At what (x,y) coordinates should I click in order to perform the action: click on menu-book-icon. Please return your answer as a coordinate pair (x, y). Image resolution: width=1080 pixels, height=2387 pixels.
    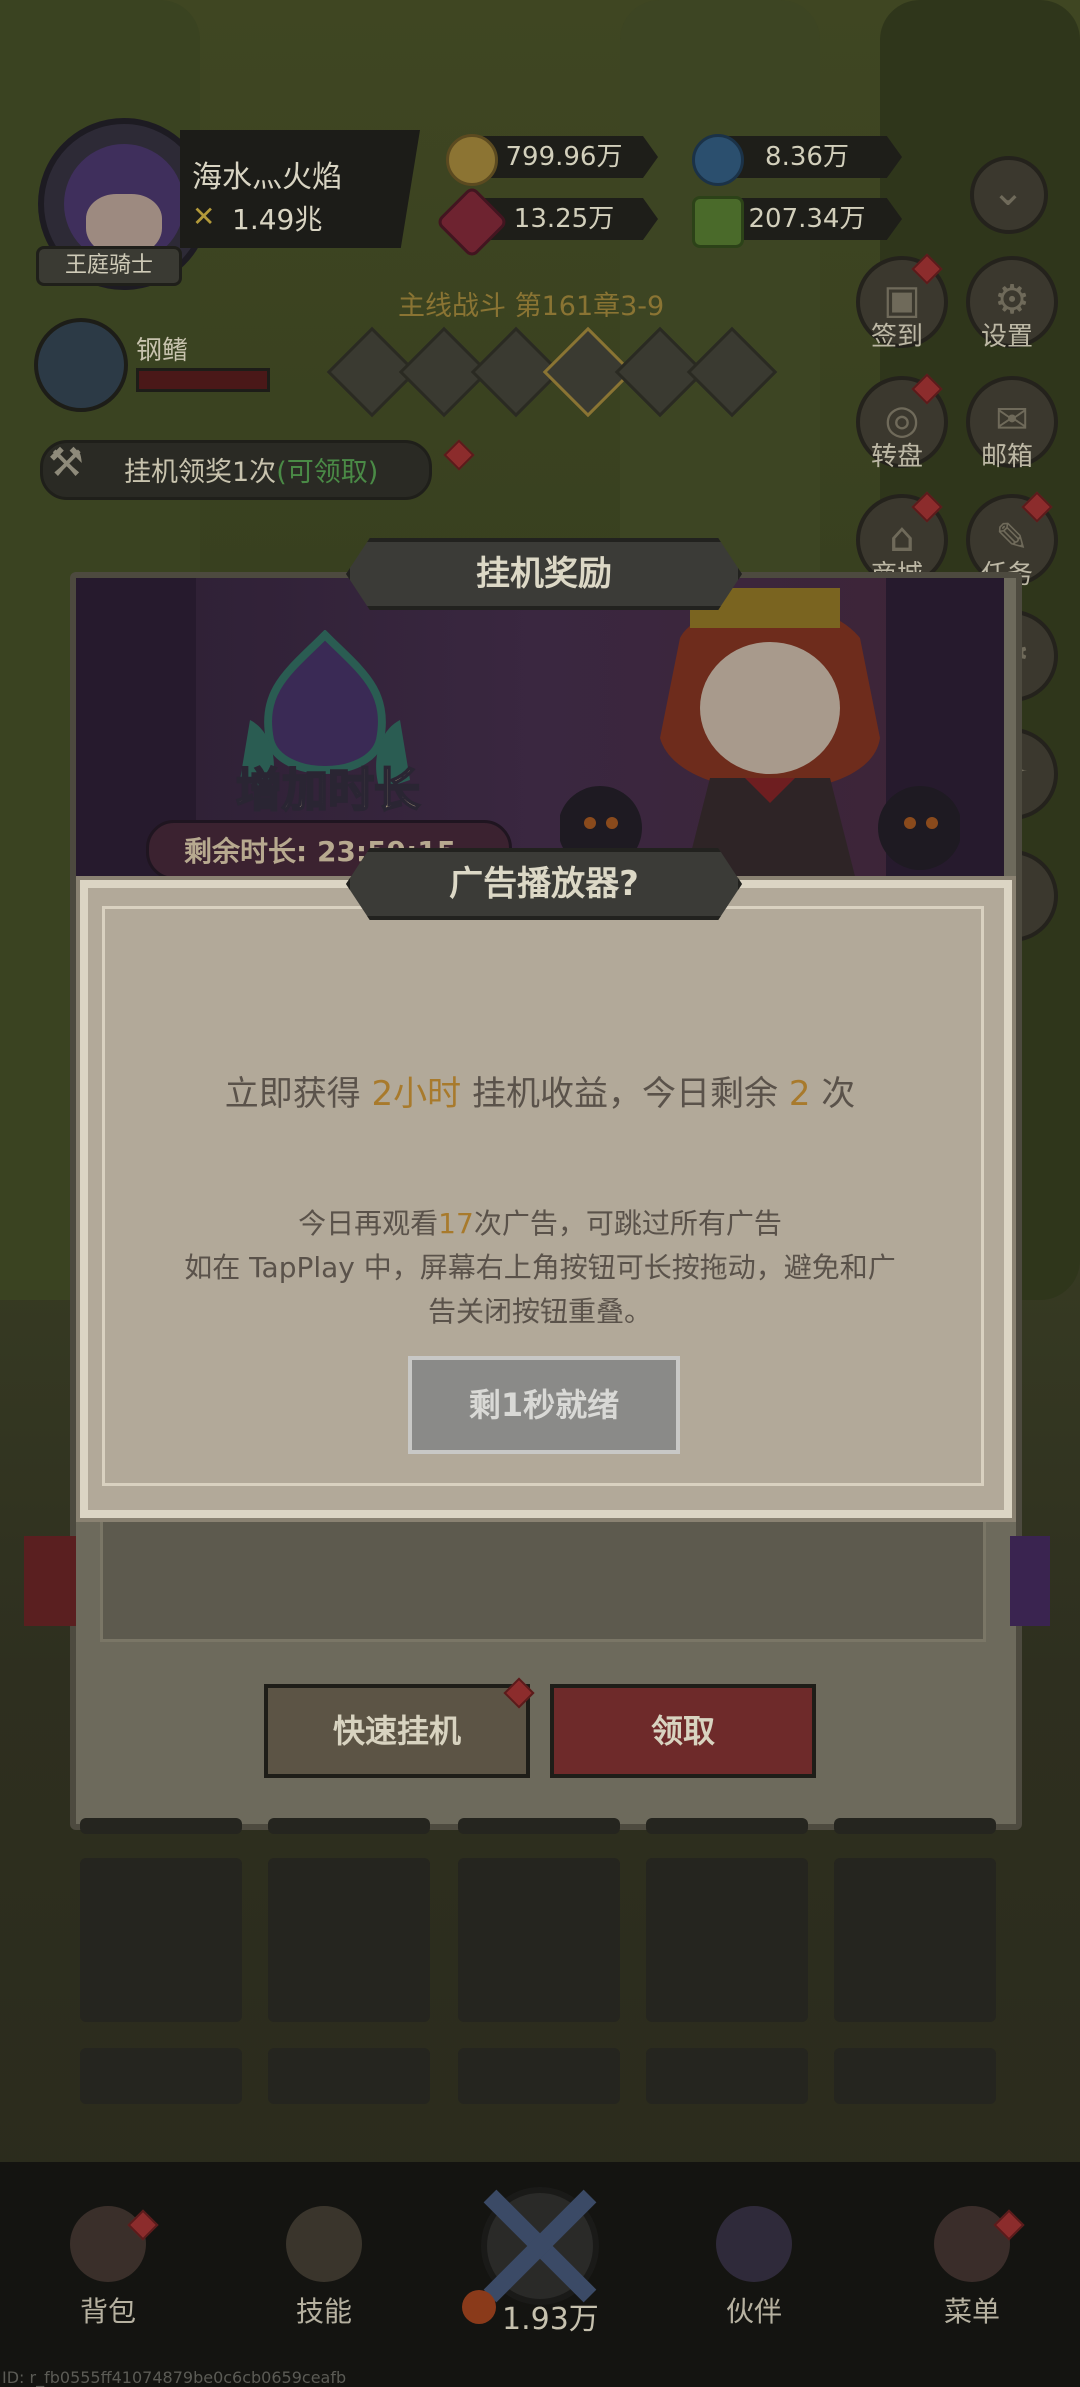
    Looking at the image, I should click on (972, 2244).